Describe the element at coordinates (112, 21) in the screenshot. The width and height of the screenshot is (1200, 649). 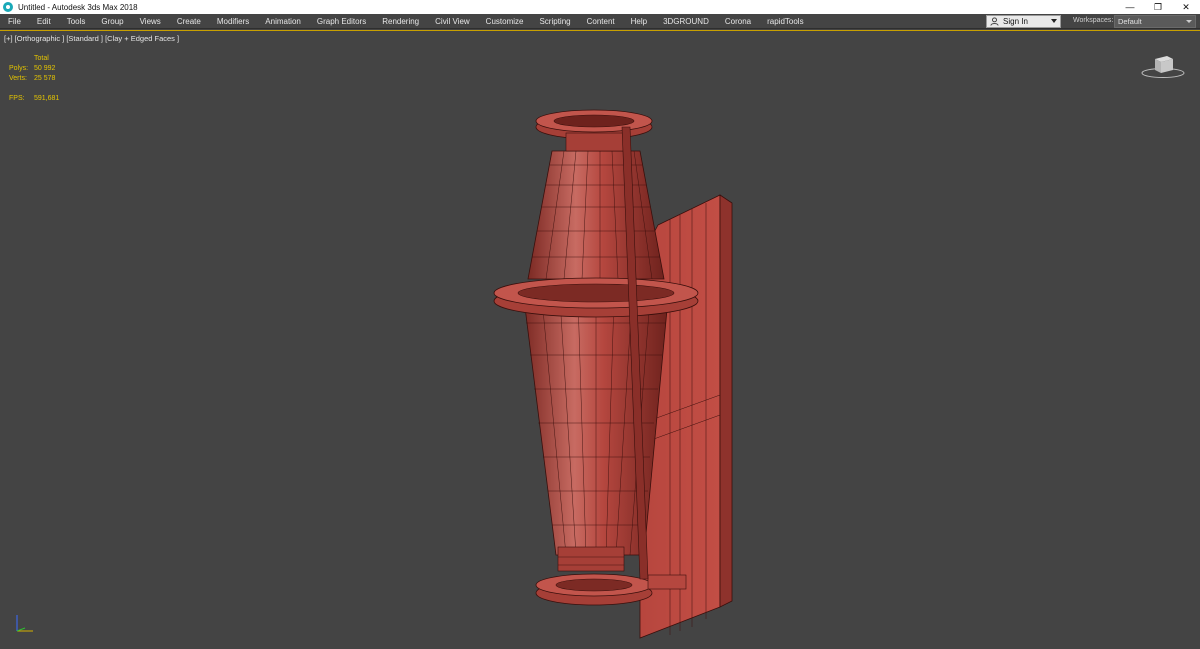
I see `menu-group: Group` at that location.